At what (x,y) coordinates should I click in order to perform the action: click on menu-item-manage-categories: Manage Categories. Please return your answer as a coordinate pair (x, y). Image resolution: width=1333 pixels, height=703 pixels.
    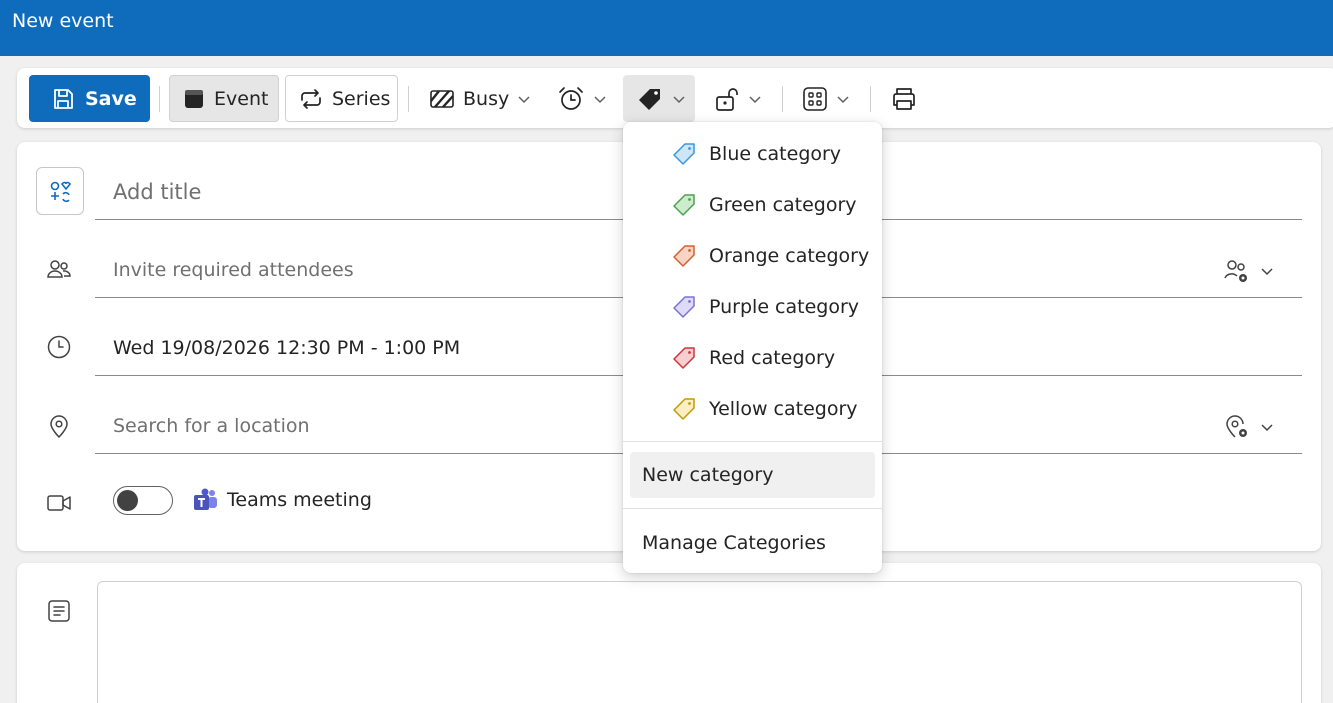
    Looking at the image, I should click on (752, 543).